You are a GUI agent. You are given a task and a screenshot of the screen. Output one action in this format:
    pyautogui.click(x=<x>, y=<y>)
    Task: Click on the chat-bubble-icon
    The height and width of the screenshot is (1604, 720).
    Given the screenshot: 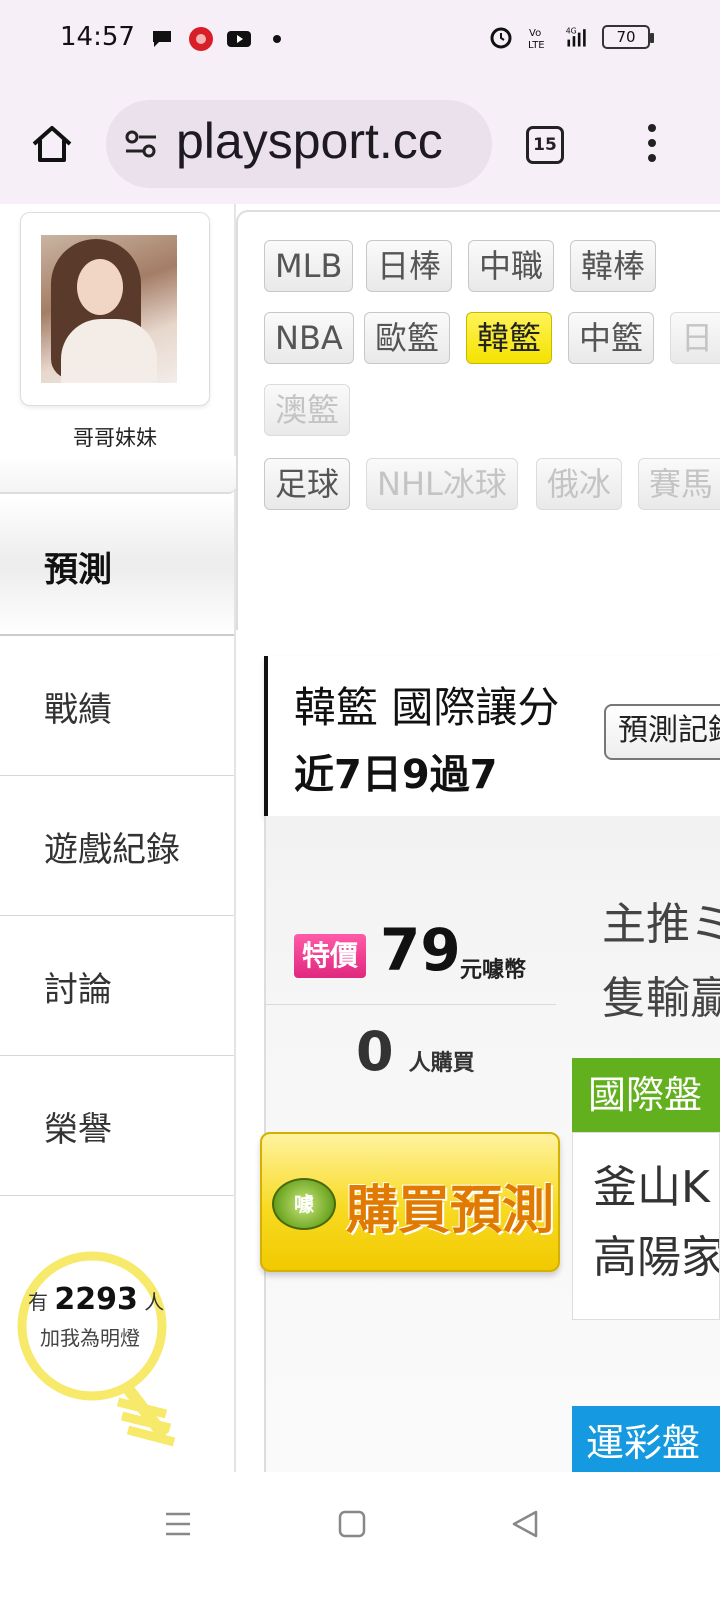 What is the action you would take?
    pyautogui.click(x=162, y=39)
    